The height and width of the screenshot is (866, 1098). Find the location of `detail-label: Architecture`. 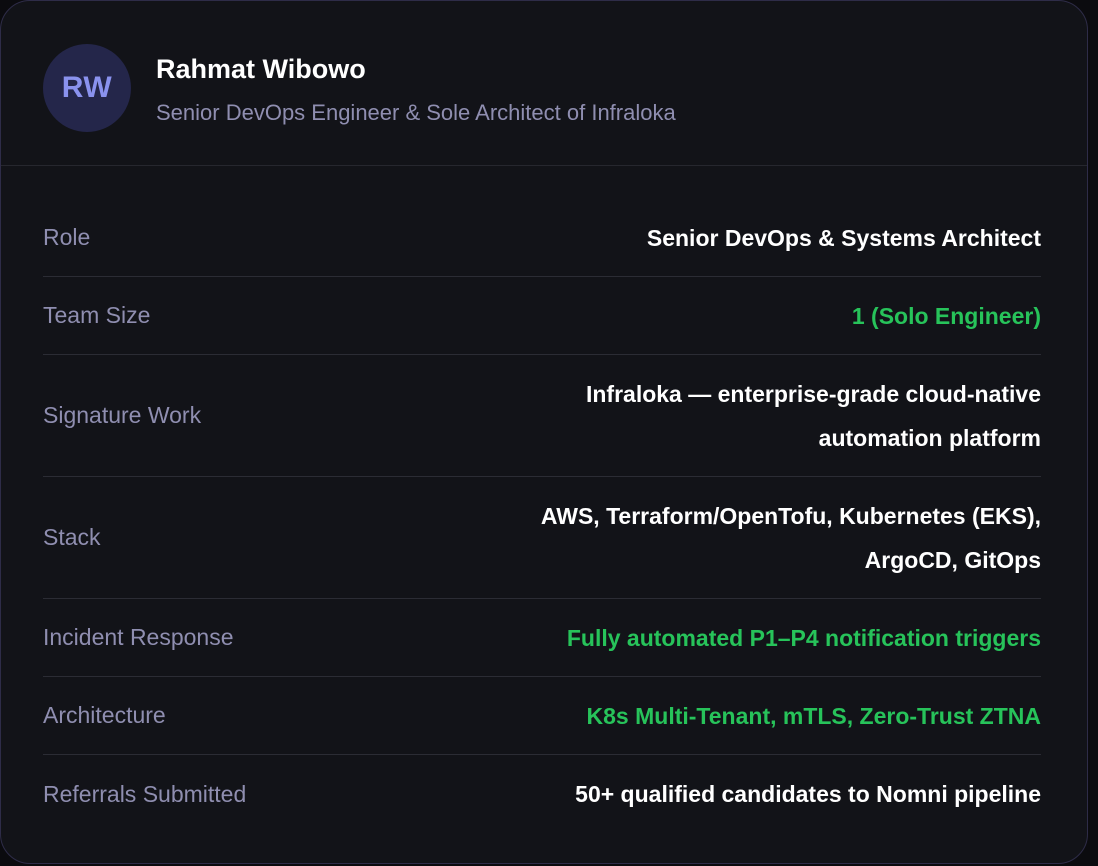

detail-label: Architecture is located at coordinates (104, 715).